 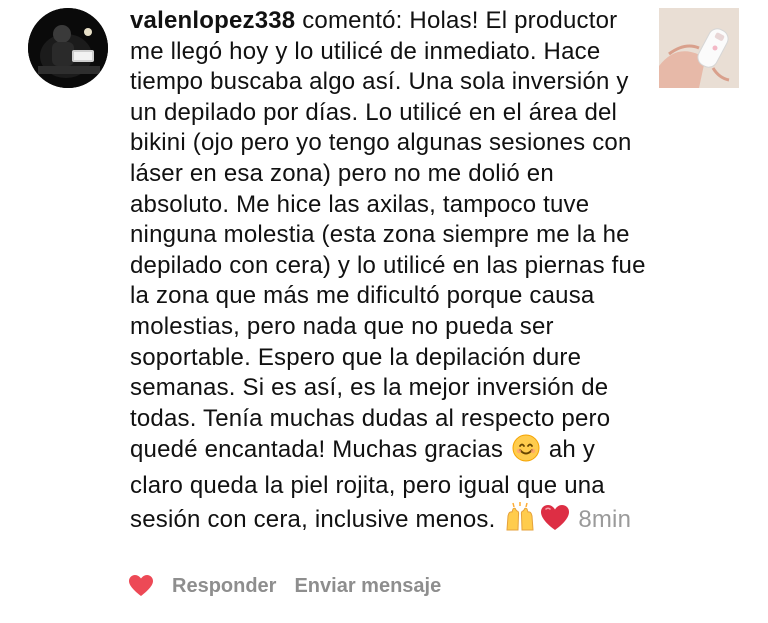 I want to click on product-image, so click(x=699, y=48).